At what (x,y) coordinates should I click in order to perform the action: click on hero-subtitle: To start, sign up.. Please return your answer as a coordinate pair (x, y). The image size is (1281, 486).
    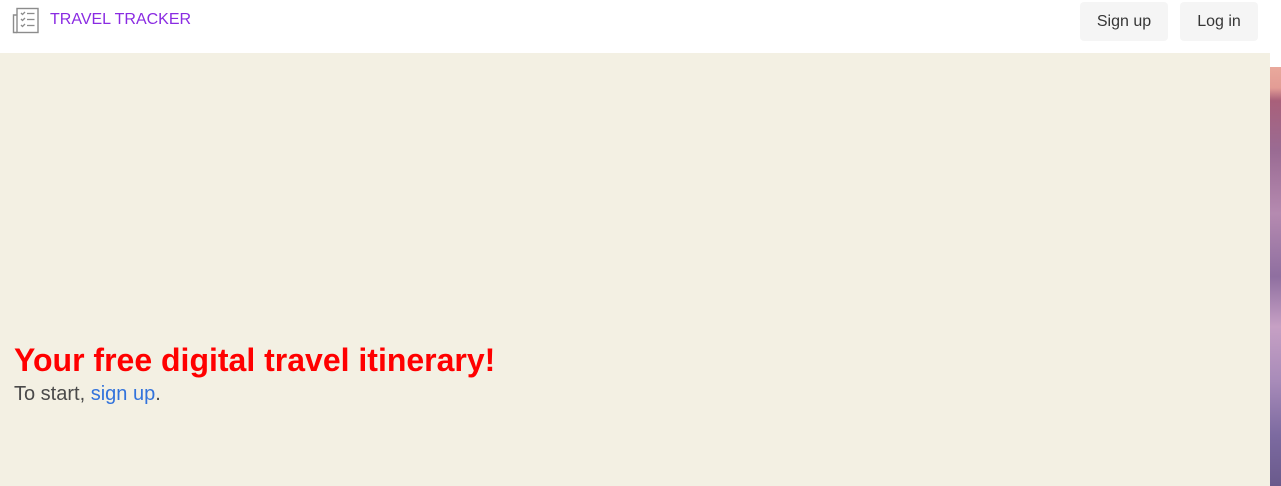
    Looking at the image, I should click on (87, 394).